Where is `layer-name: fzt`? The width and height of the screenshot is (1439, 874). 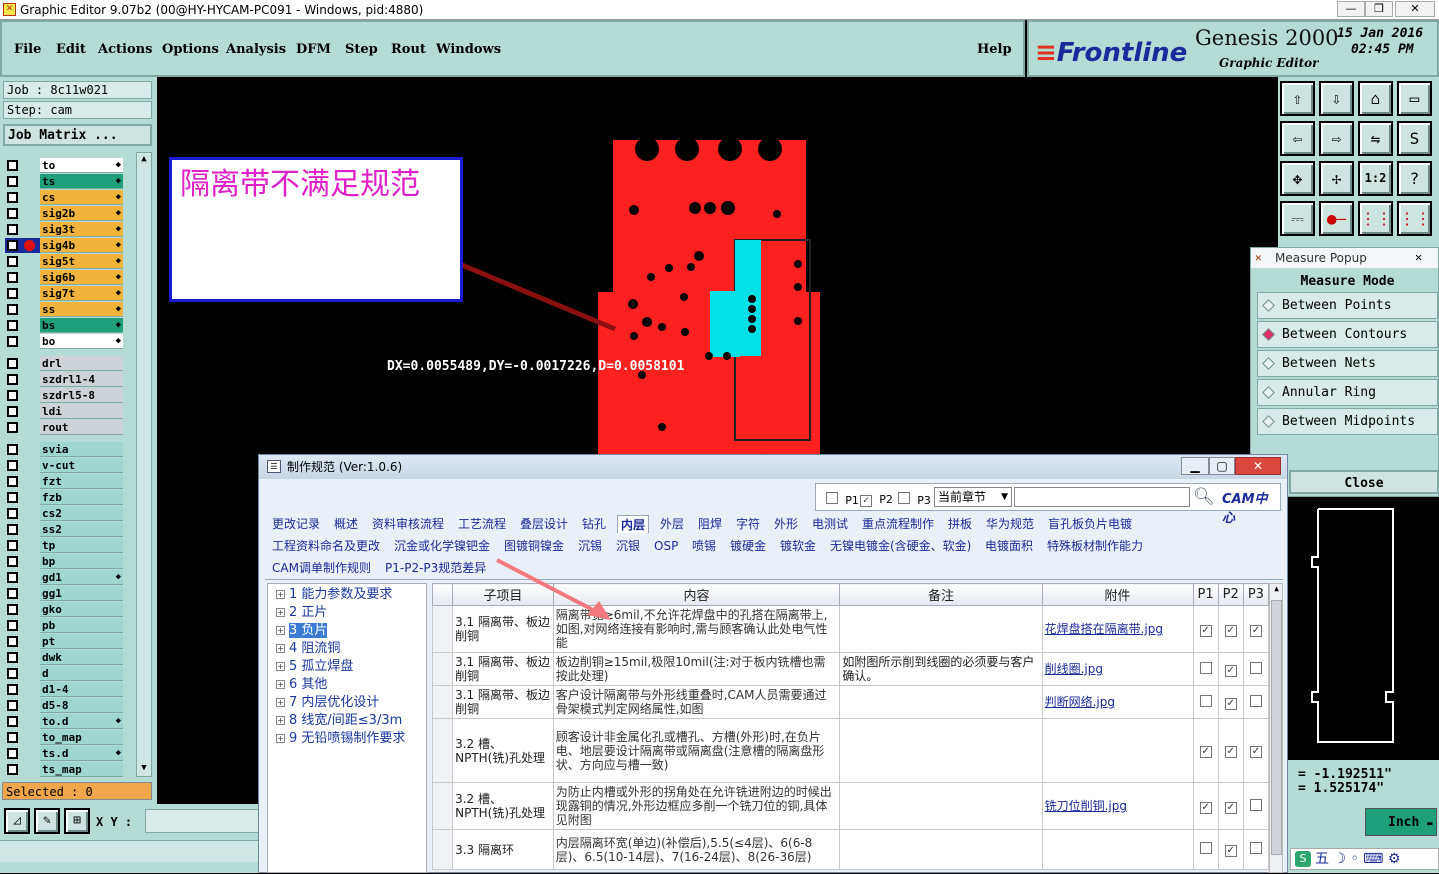 layer-name: fzt is located at coordinates (81, 481).